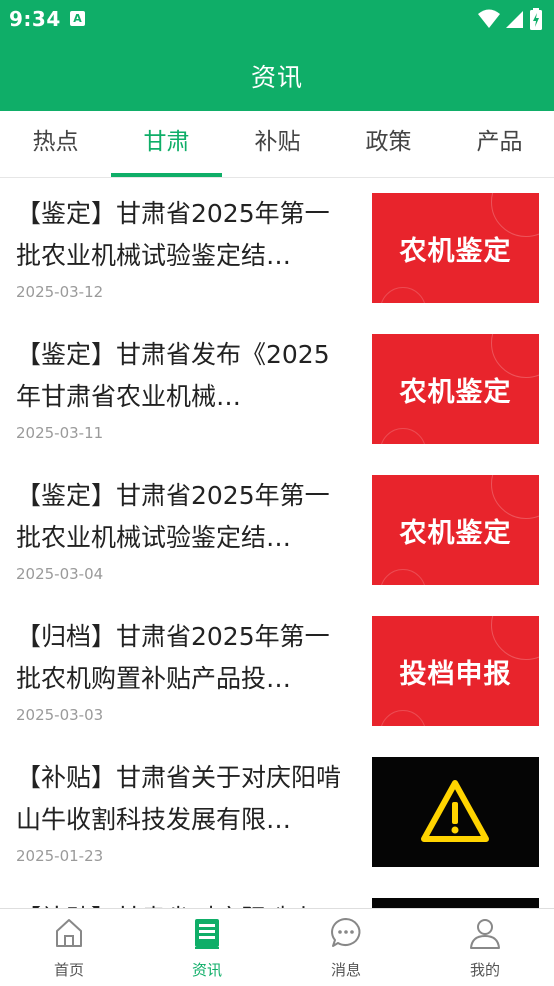 This screenshot has height=986, width=554. What do you see at coordinates (77, 18) in the screenshot?
I see `notification-icon: A` at bounding box center [77, 18].